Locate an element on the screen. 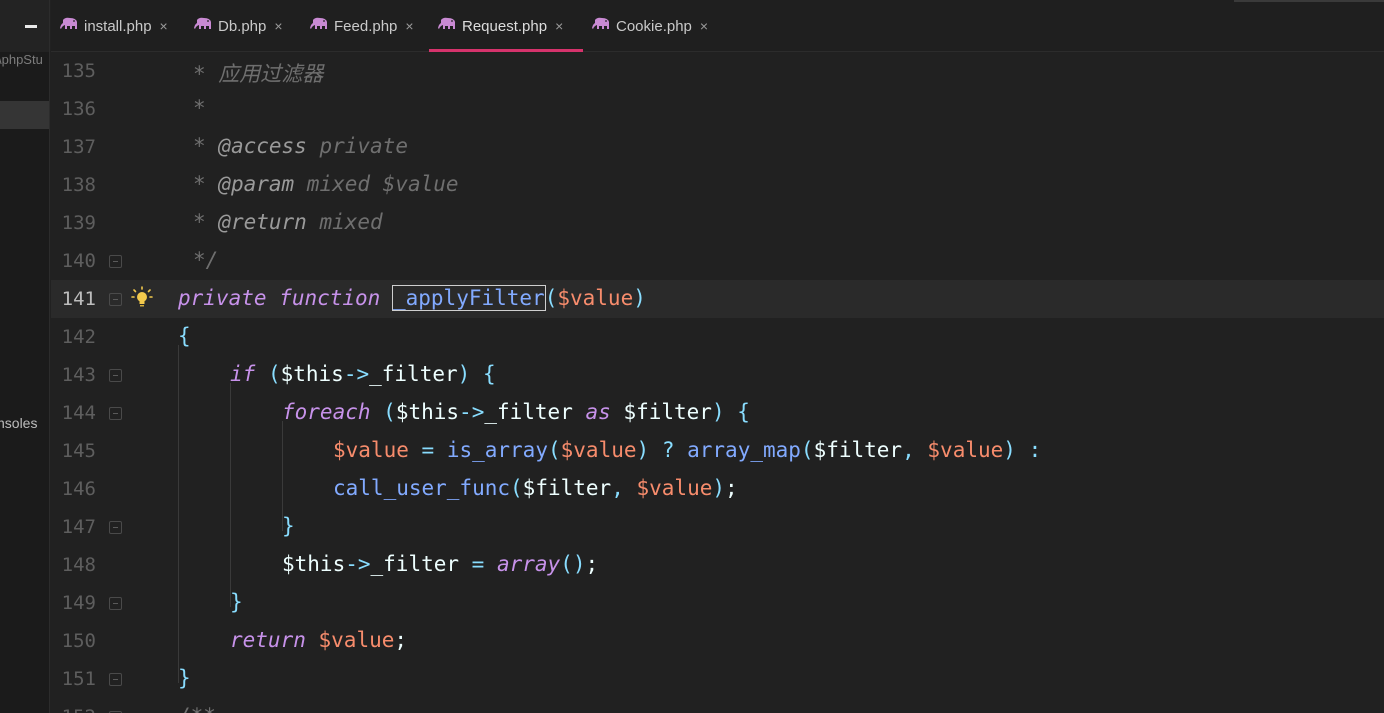 This screenshot has height=713, width=1384. code-line: 147} is located at coordinates (717, 527).